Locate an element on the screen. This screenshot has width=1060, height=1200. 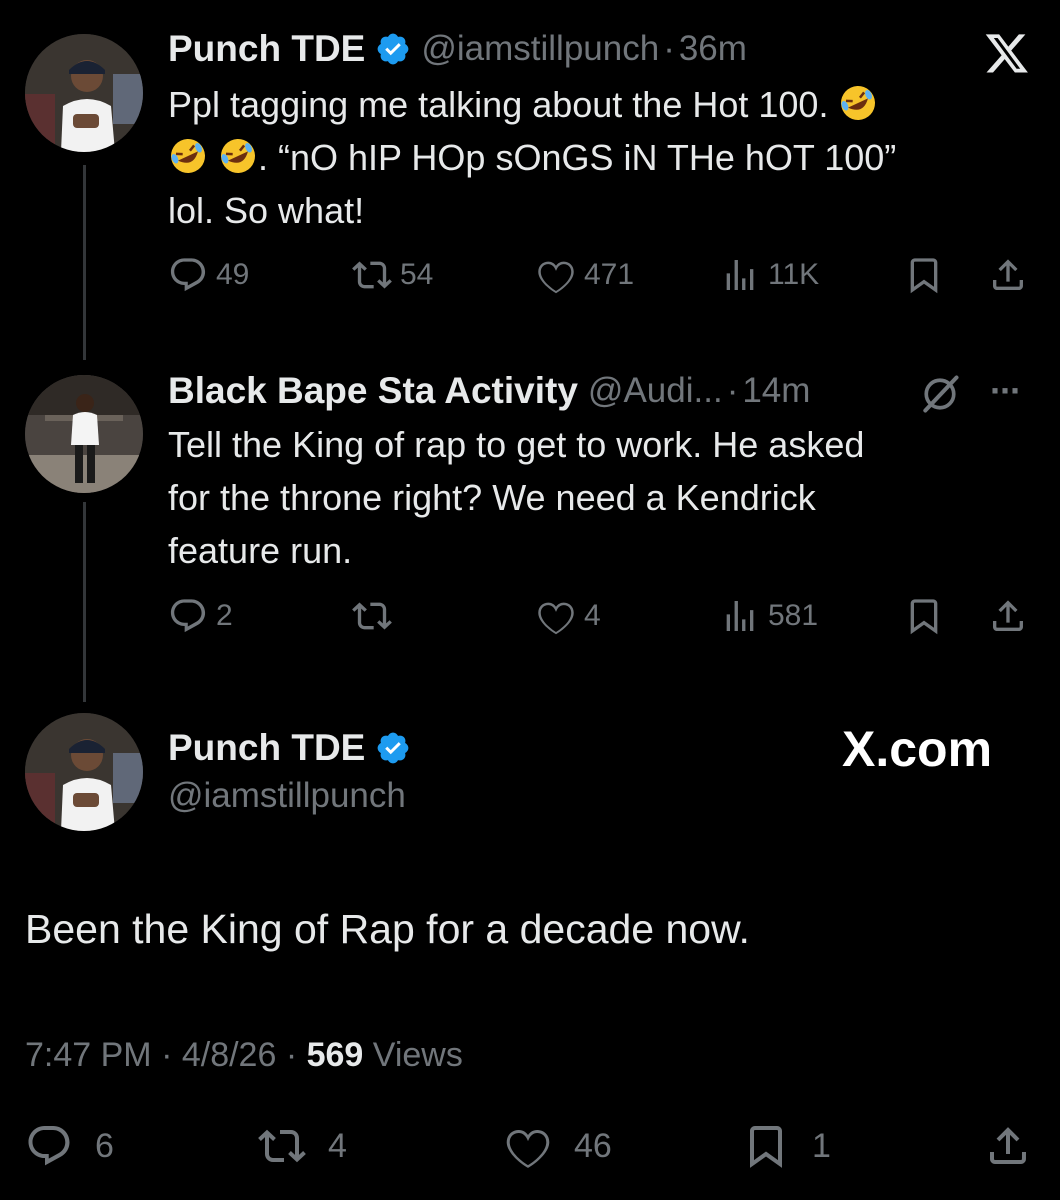
tweet-meta: 7:47 PM · 4/8/26 · 569 Views is located at coordinates (244, 1055).